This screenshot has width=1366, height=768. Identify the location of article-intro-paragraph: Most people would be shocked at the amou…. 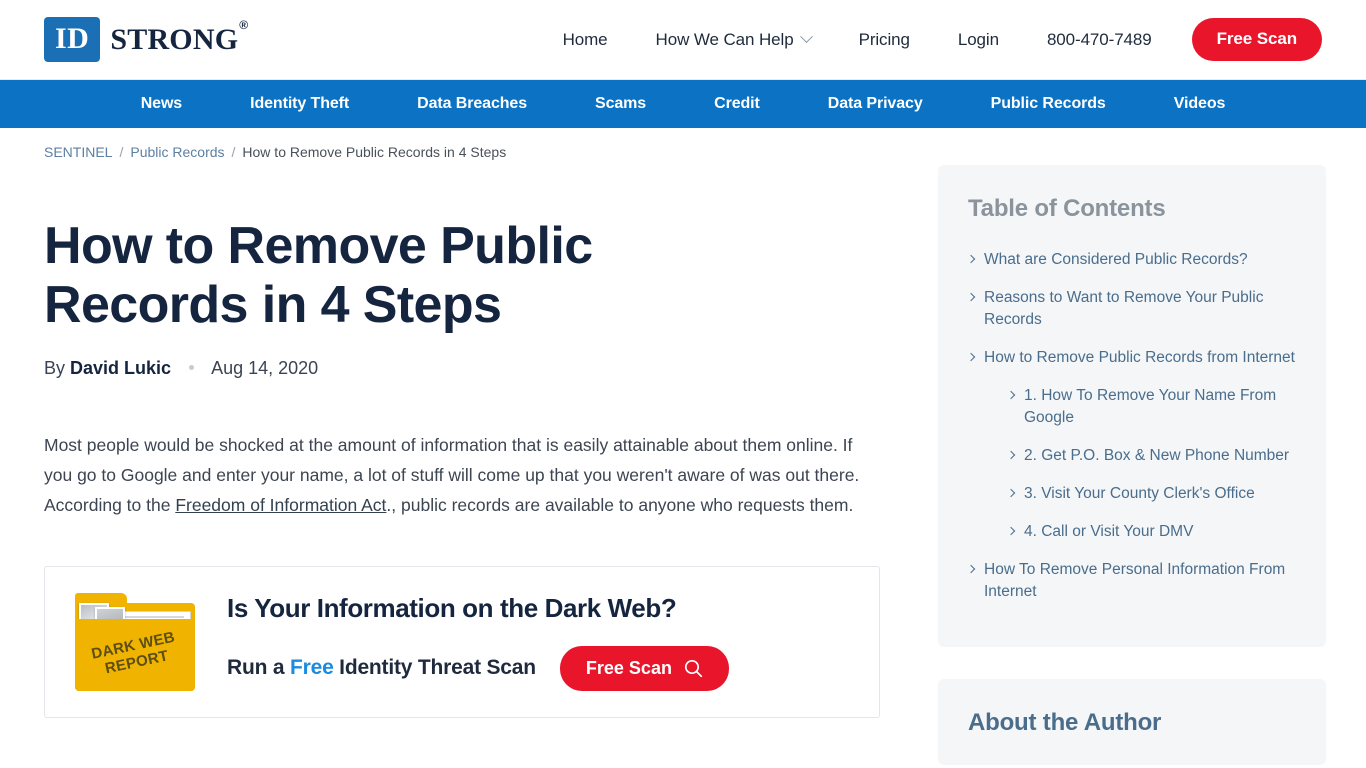
(462, 475).